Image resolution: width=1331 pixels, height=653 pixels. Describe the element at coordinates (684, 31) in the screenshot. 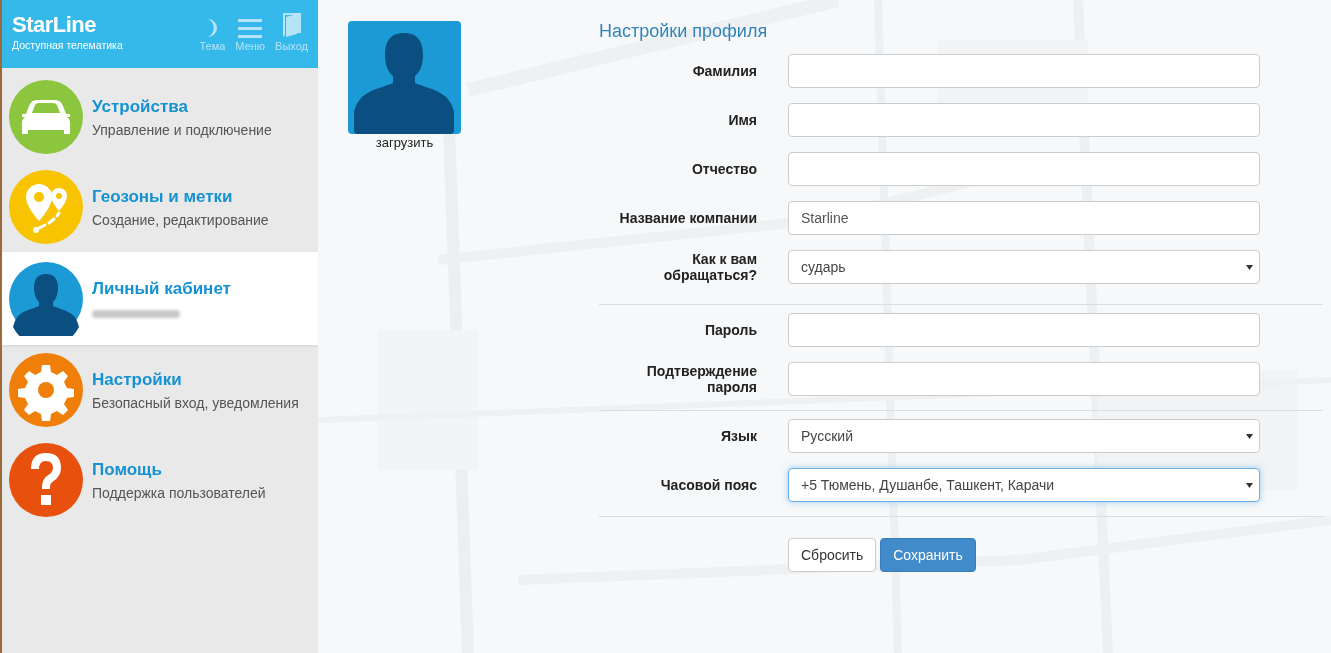

I see `form-title: Настройки профиля` at that location.